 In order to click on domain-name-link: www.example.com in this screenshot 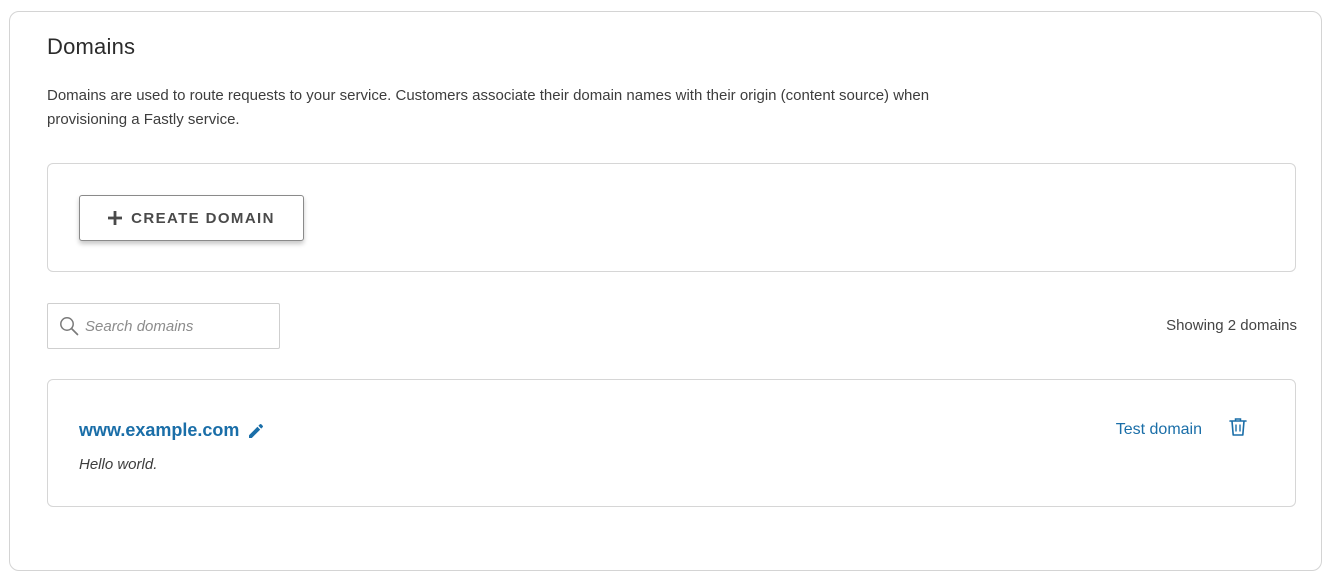, I will do `click(172, 430)`.